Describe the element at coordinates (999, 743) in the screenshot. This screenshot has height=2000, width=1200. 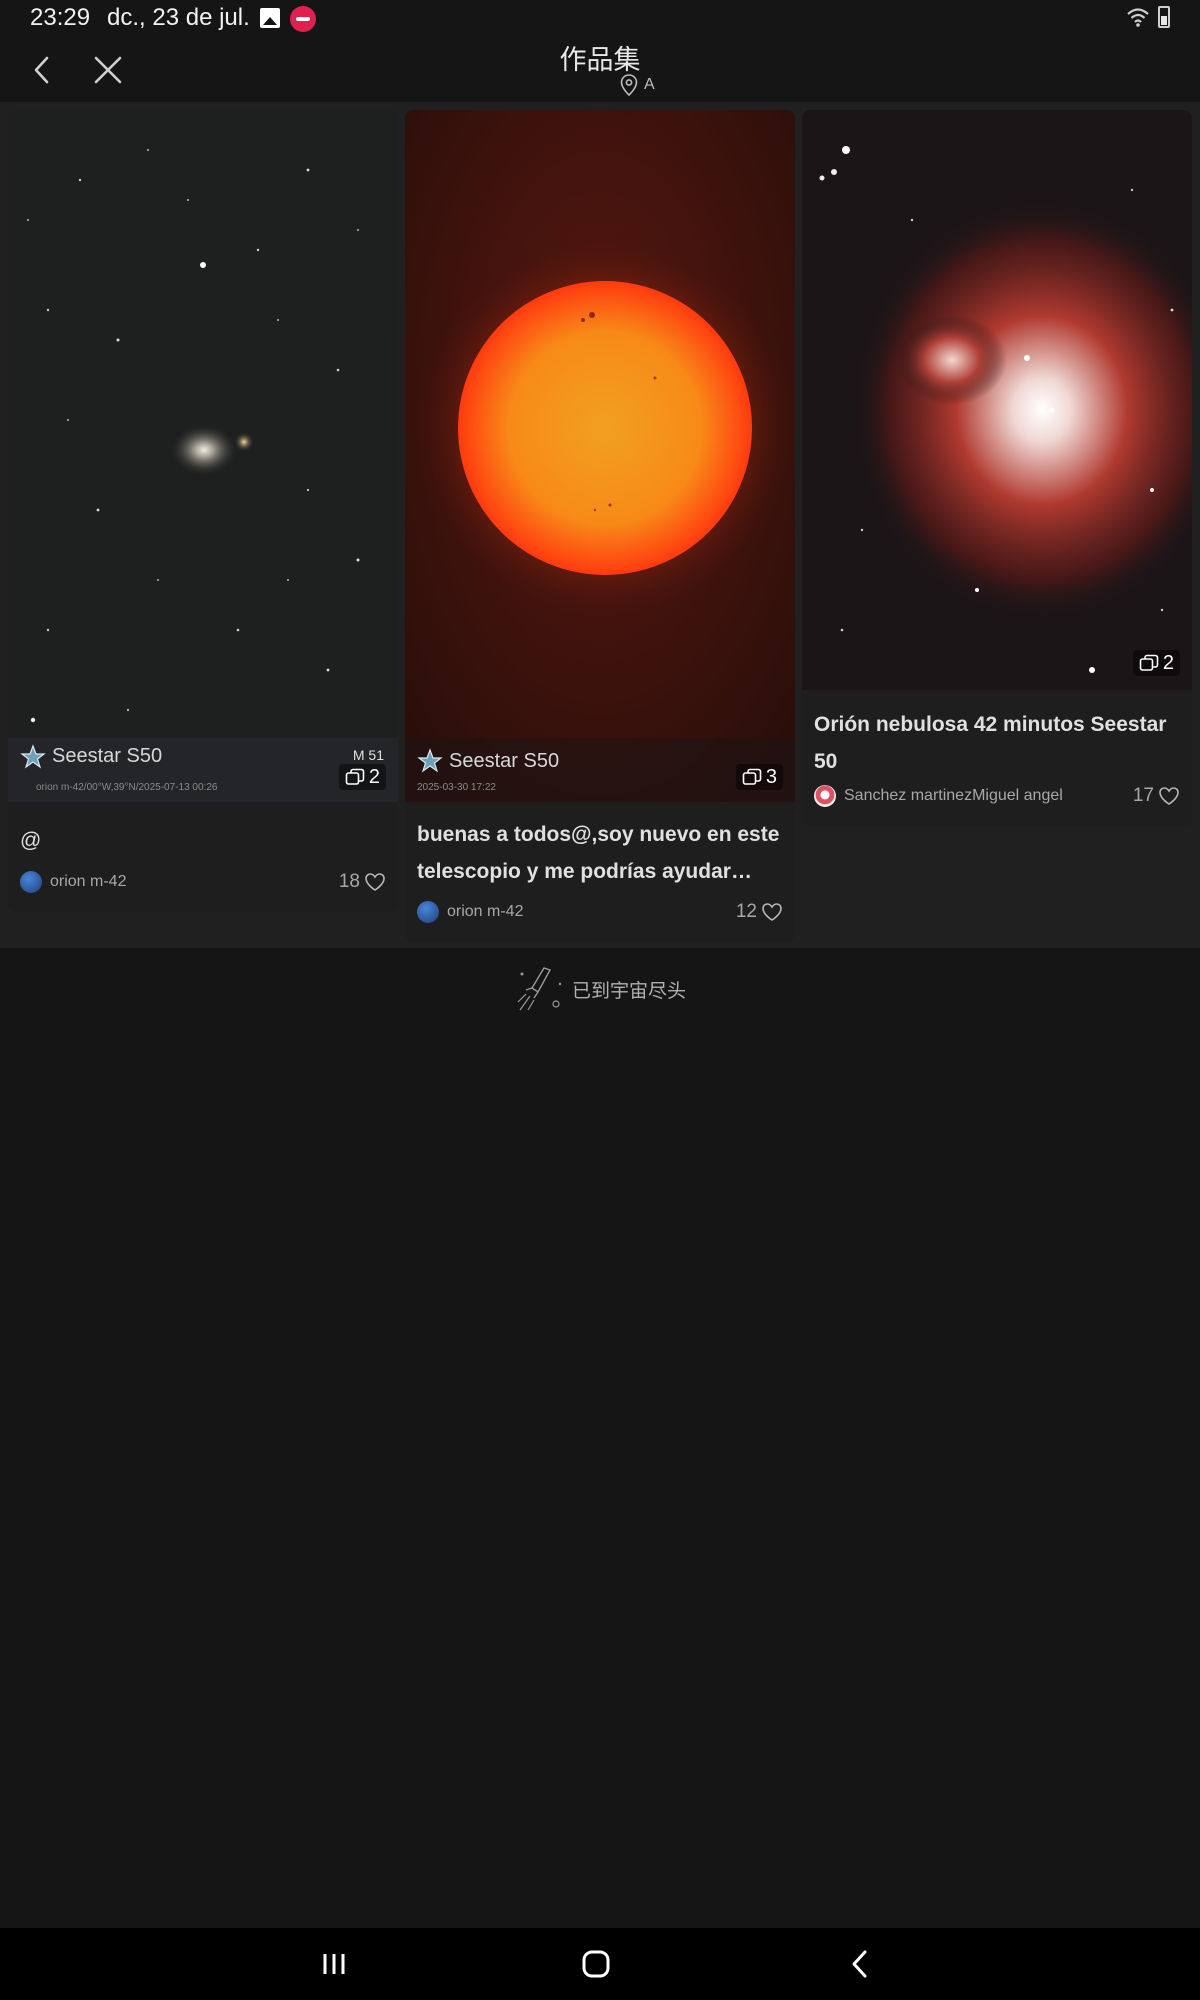
I see `post-title: Orión nebulosa 42 minutos Seestar 50` at that location.